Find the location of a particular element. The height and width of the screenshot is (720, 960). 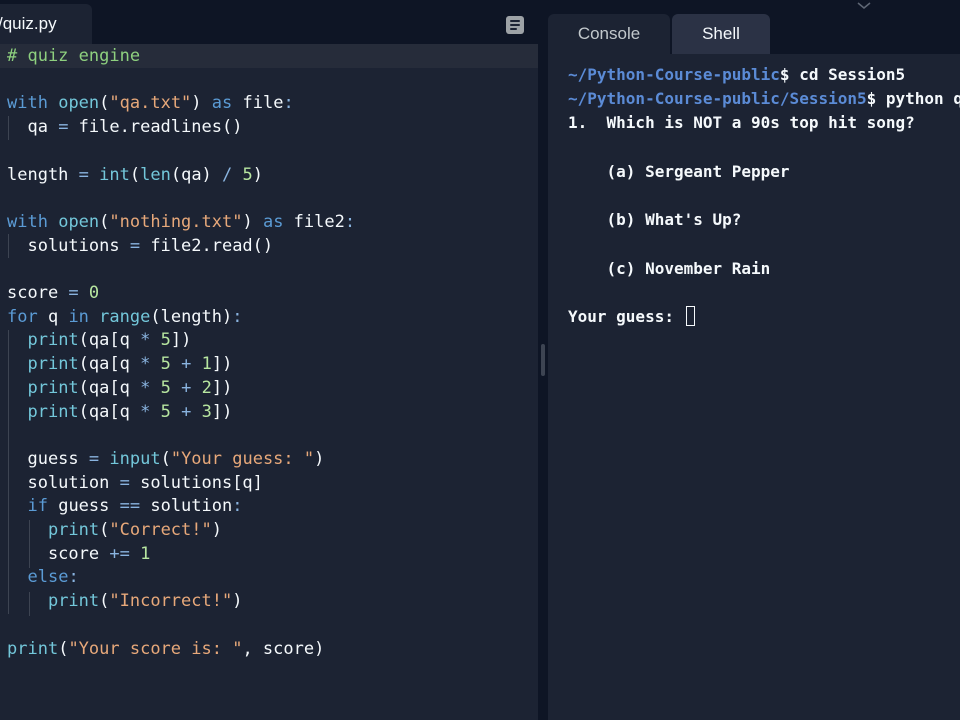

outline-icon is located at coordinates (515, 25).